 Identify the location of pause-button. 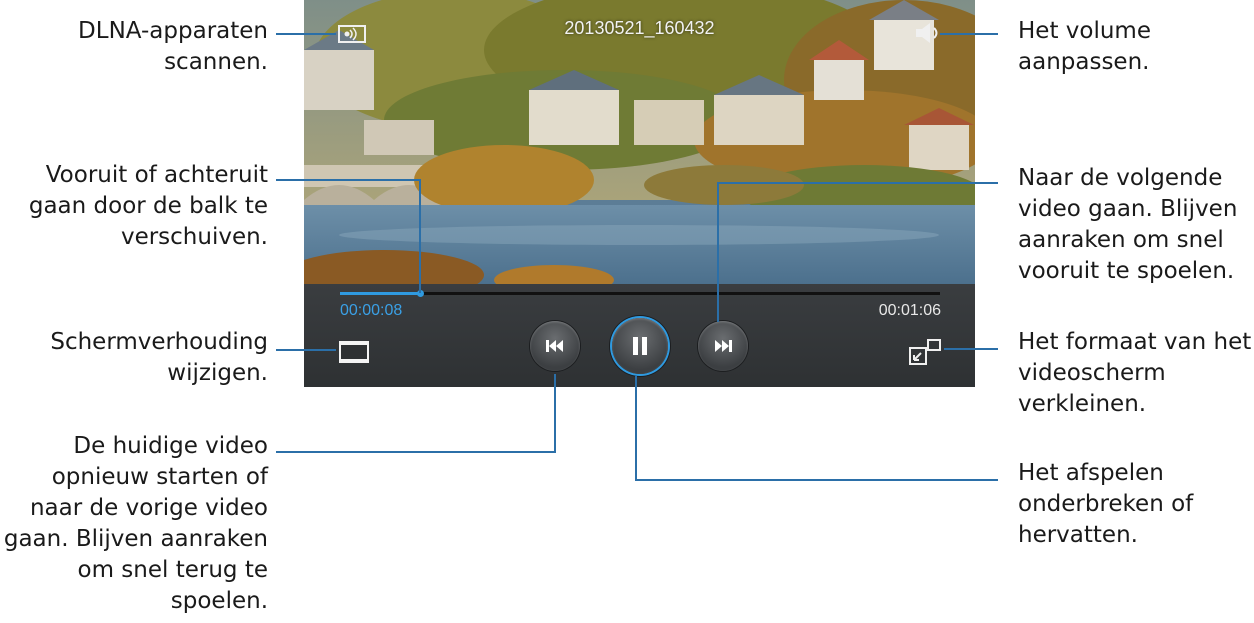
(640, 346).